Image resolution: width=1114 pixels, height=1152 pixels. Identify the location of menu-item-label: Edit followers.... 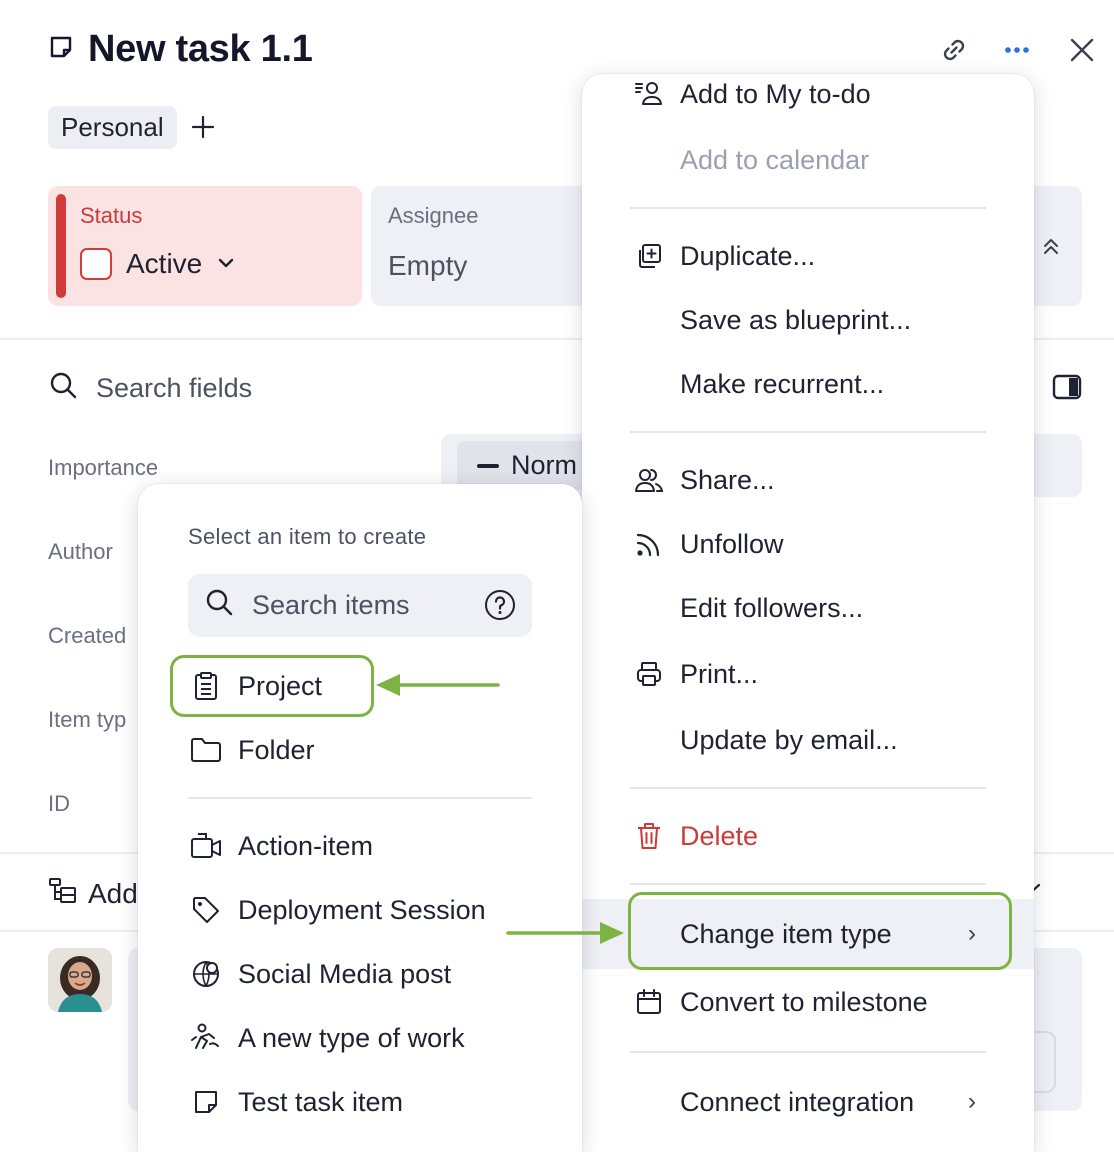
(772, 607).